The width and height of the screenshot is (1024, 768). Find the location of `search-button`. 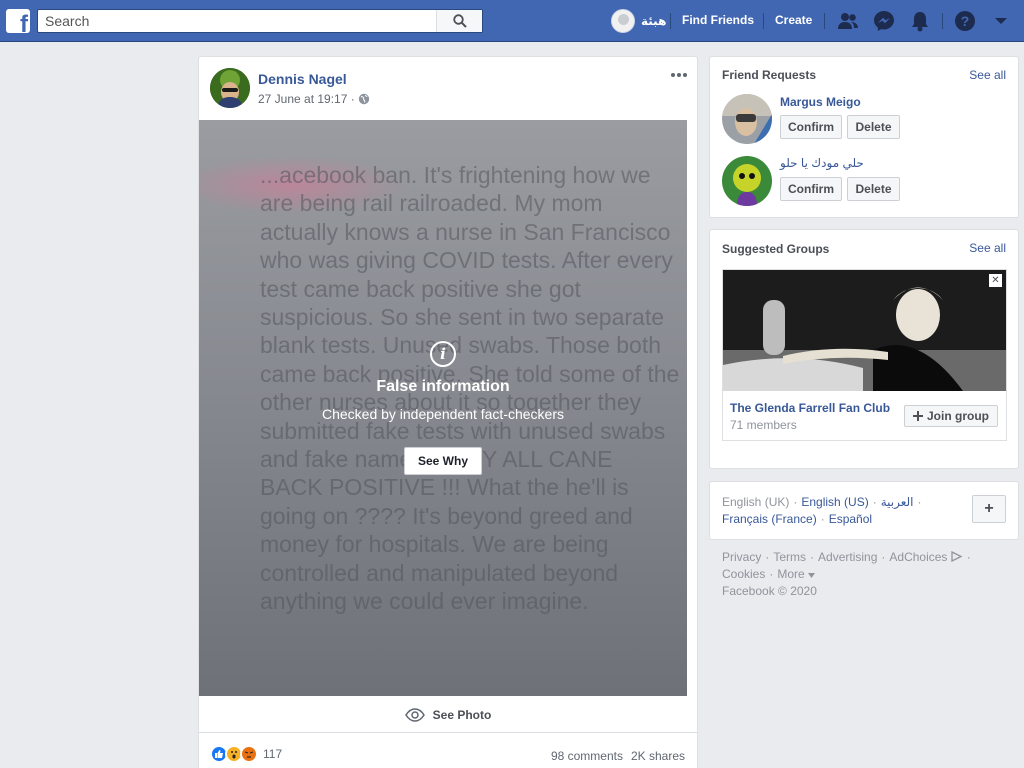

search-button is located at coordinates (459, 21).